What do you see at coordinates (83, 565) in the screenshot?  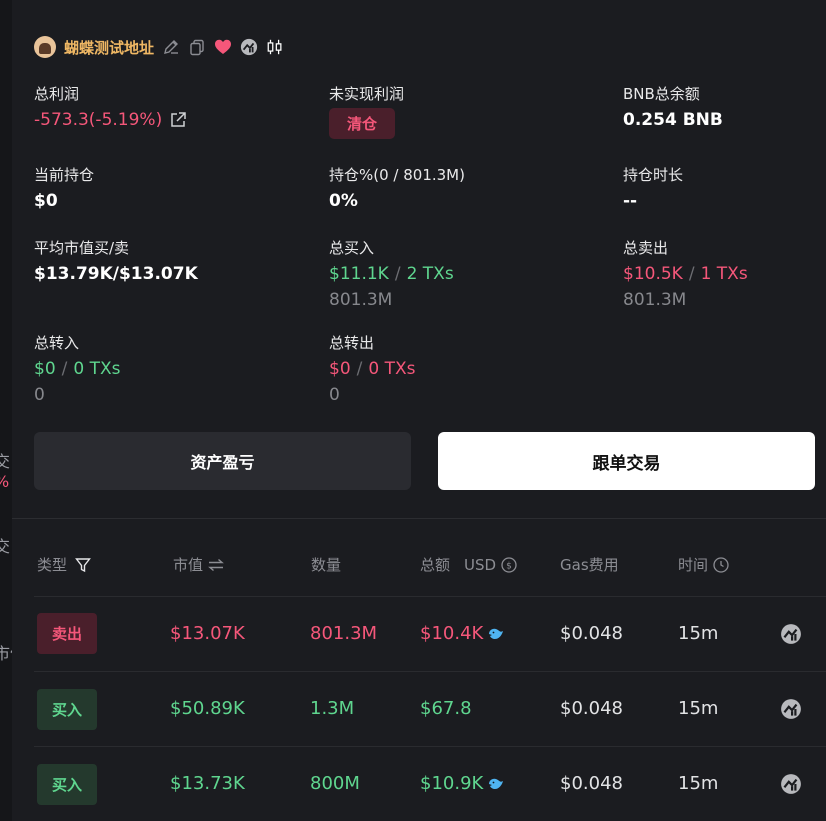 I see `filter-icon` at bounding box center [83, 565].